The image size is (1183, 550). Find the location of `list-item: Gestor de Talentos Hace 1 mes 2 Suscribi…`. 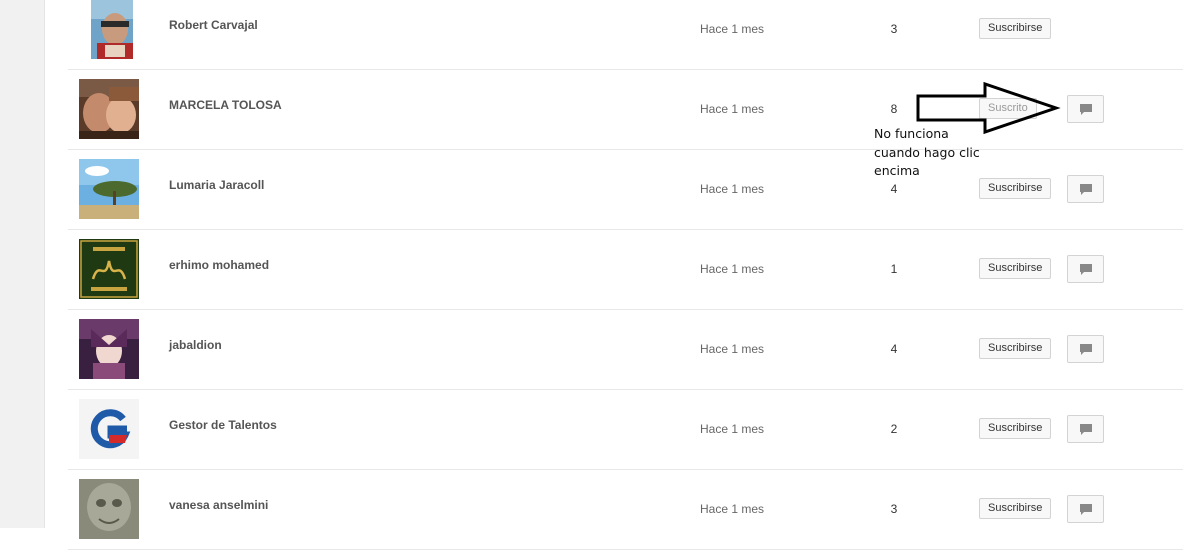

list-item: Gestor de Talentos Hace 1 mes 2 Suscribi… is located at coordinates (625, 429).